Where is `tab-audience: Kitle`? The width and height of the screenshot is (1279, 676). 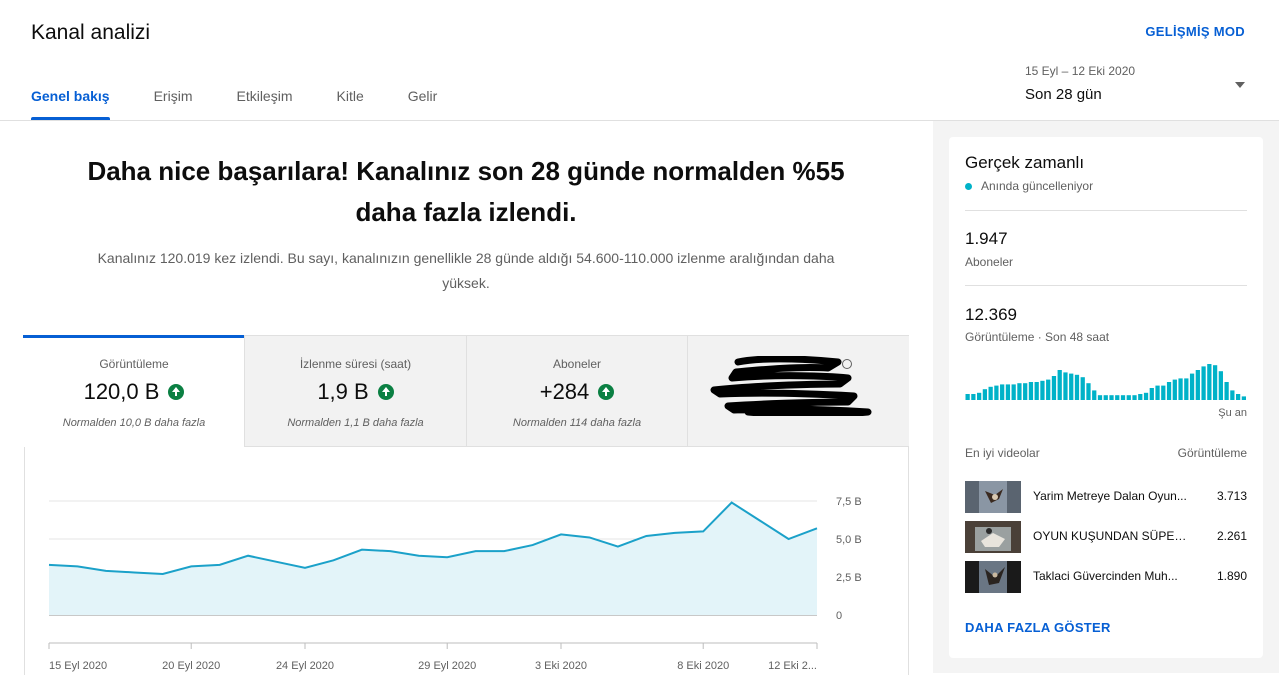
tab-audience: Kitle is located at coordinates (350, 104).